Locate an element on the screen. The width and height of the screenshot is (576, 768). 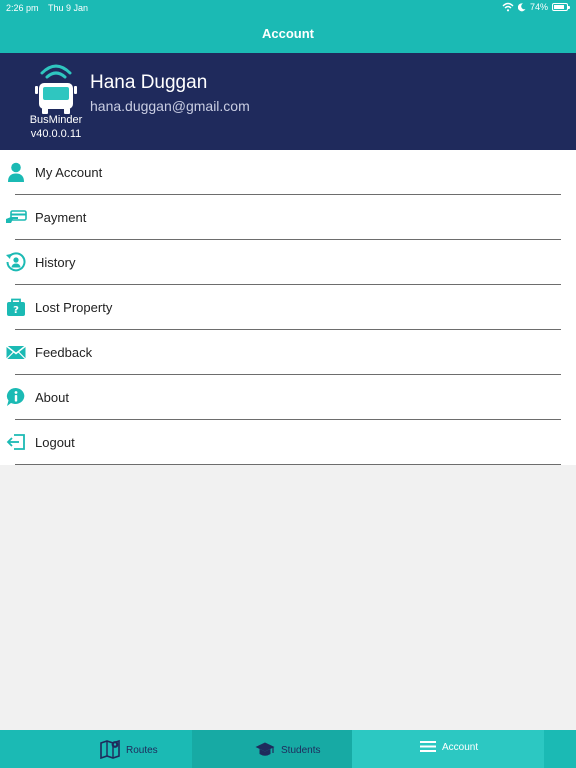
nav-bar: Account is located at coordinates (288, 34).